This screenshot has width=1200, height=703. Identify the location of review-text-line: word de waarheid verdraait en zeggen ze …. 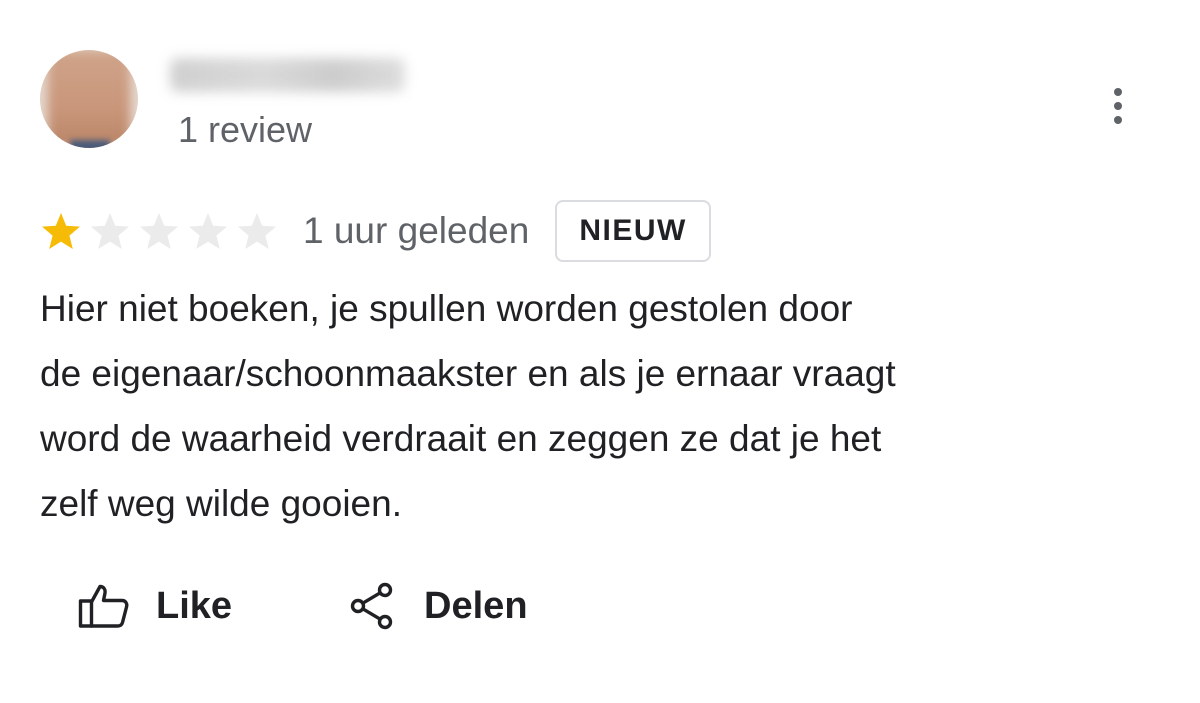
(461, 438).